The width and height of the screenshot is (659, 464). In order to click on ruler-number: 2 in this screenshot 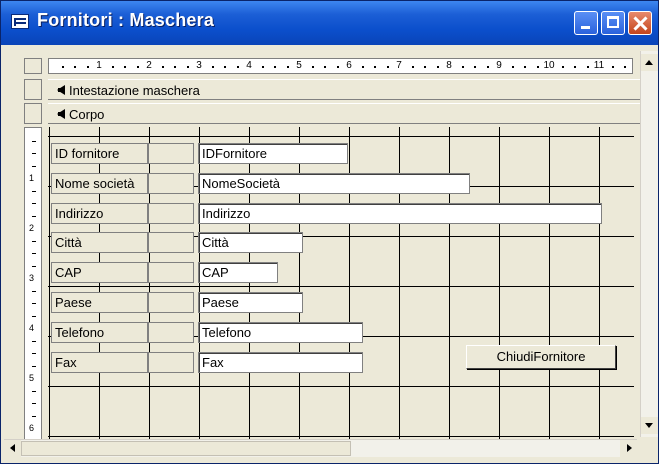, I will do `click(32, 228)`.